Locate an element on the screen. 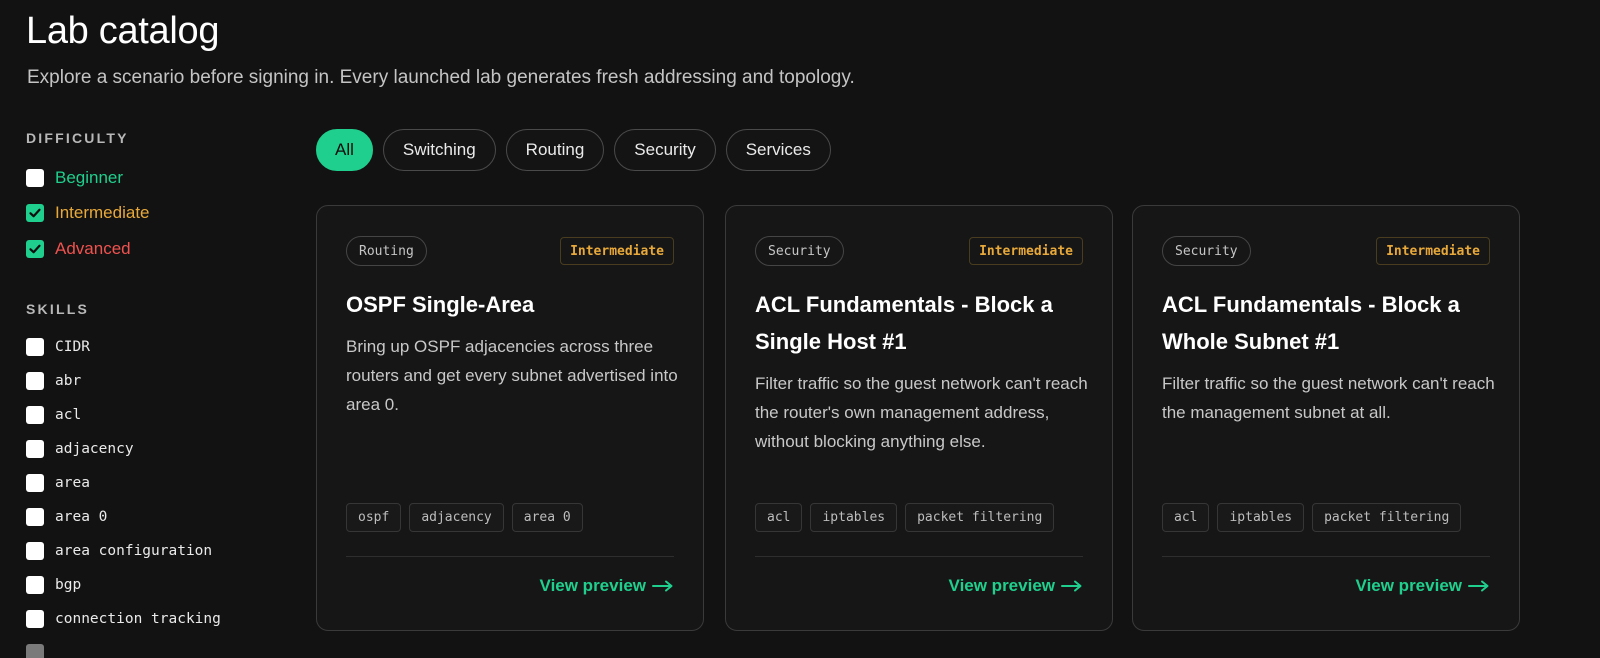 The height and width of the screenshot is (658, 1600). beginner-checkbox is located at coordinates (35, 178).